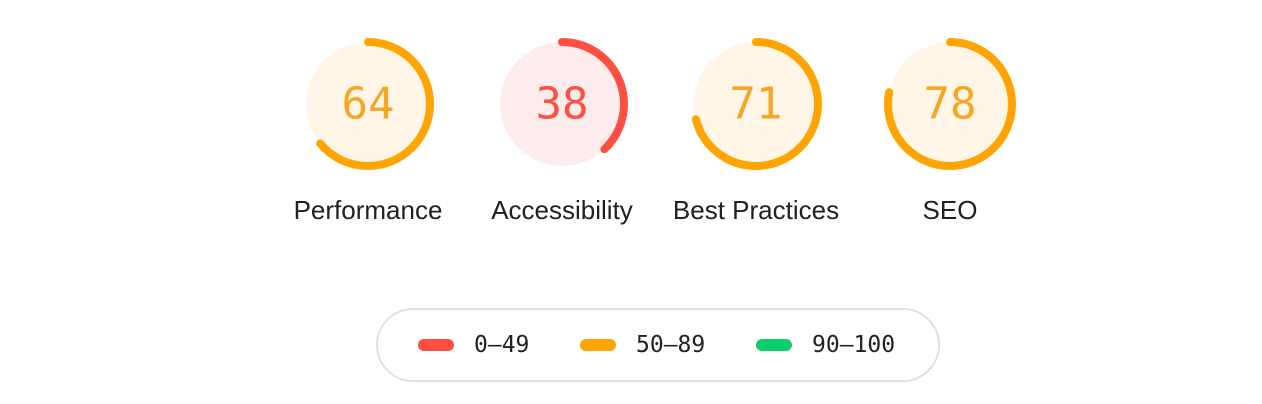 Image resolution: width=1262 pixels, height=404 pixels. I want to click on performance-label: Performance, so click(368, 210).